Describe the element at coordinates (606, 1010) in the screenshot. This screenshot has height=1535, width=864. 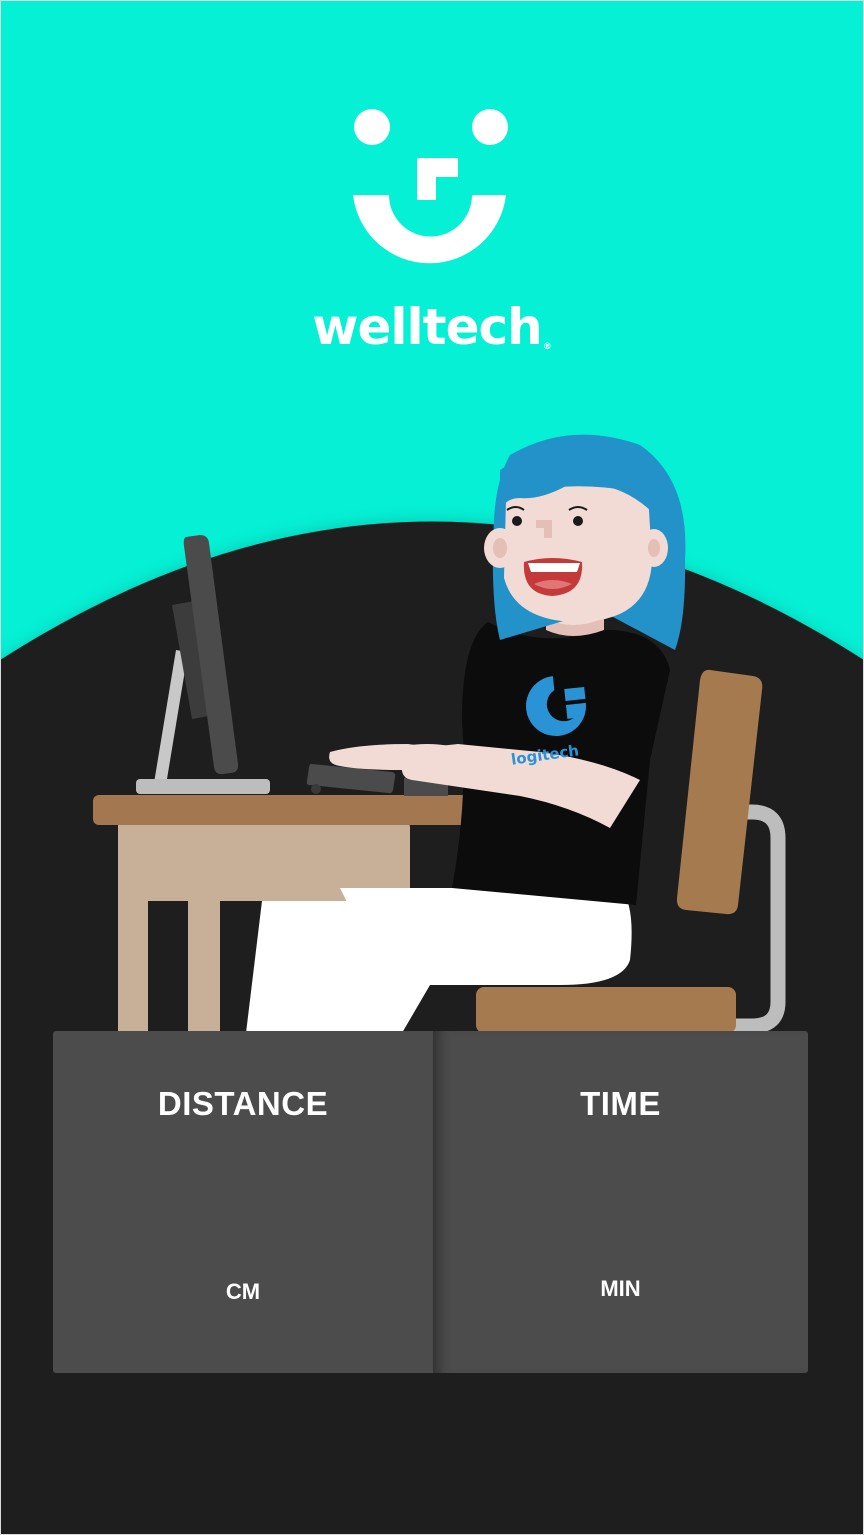
I see `chair-seat` at that location.